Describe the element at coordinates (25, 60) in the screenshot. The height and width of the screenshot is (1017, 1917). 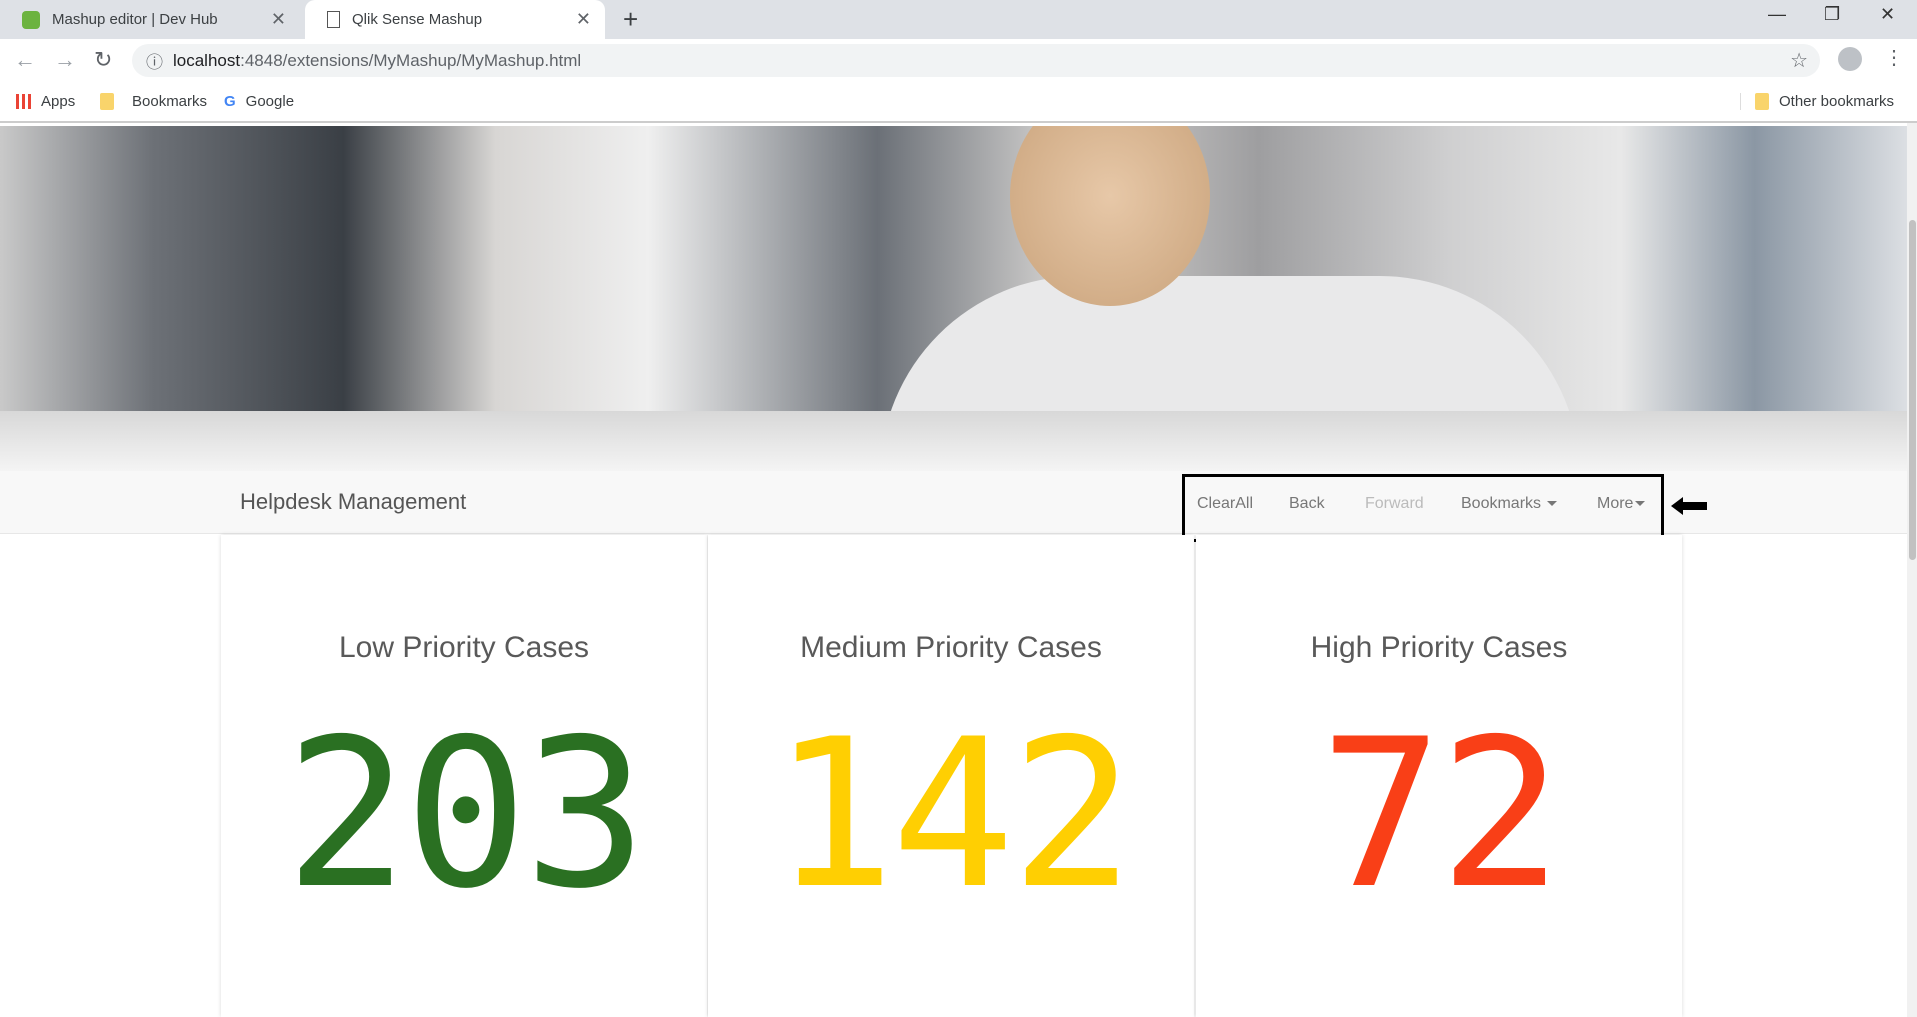
I see `back-arrow-icon: ←` at that location.